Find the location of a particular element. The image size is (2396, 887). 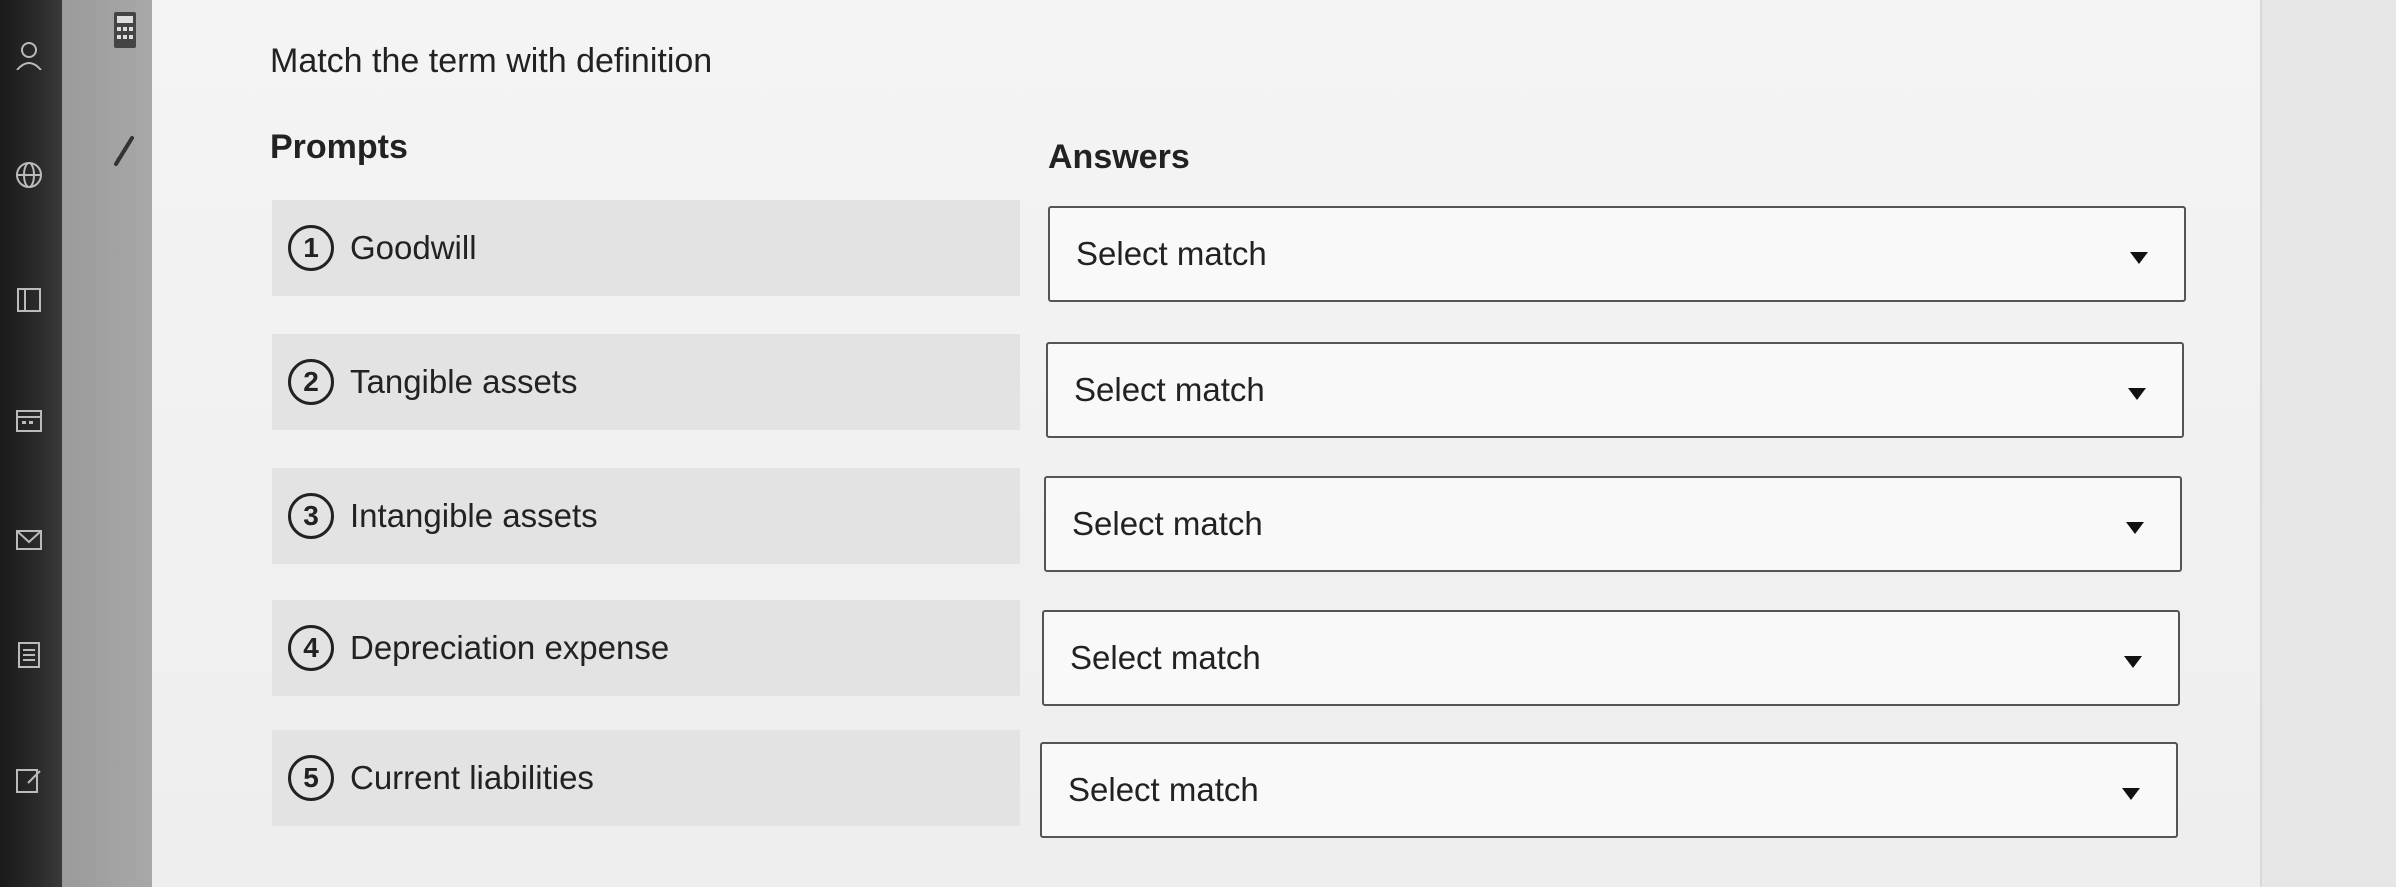

calculator-icon is located at coordinates (125, 30).